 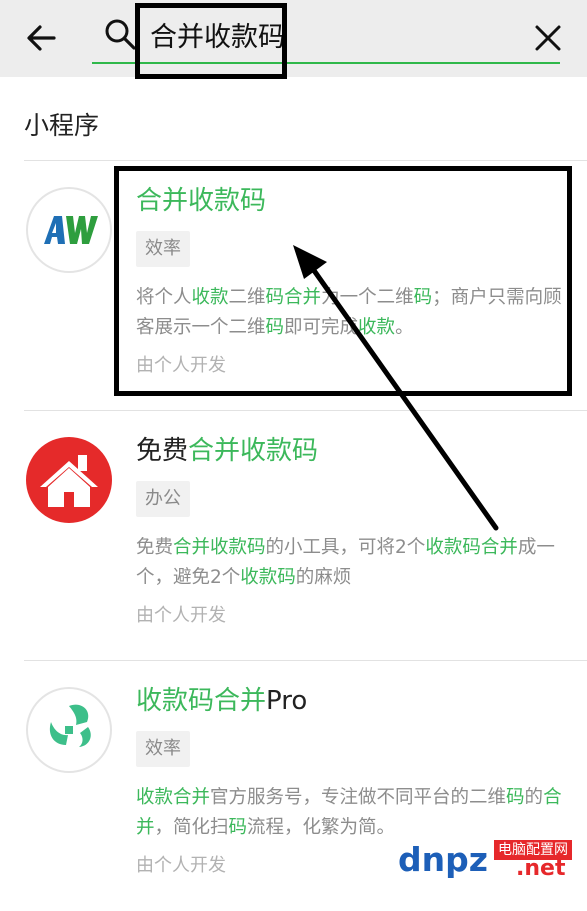 I want to click on desc-part: 的, so click(x=534, y=797).